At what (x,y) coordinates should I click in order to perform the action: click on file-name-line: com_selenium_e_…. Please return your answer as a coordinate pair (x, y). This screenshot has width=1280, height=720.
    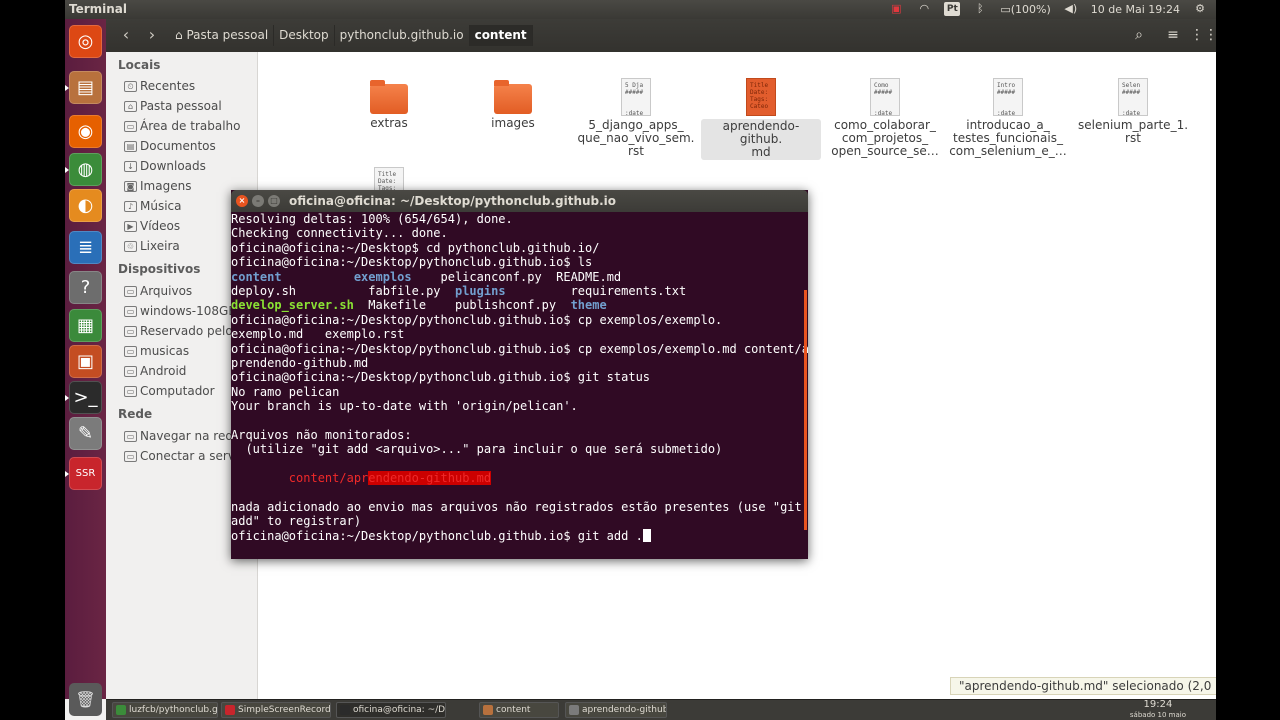
    Looking at the image, I should click on (1008, 151).